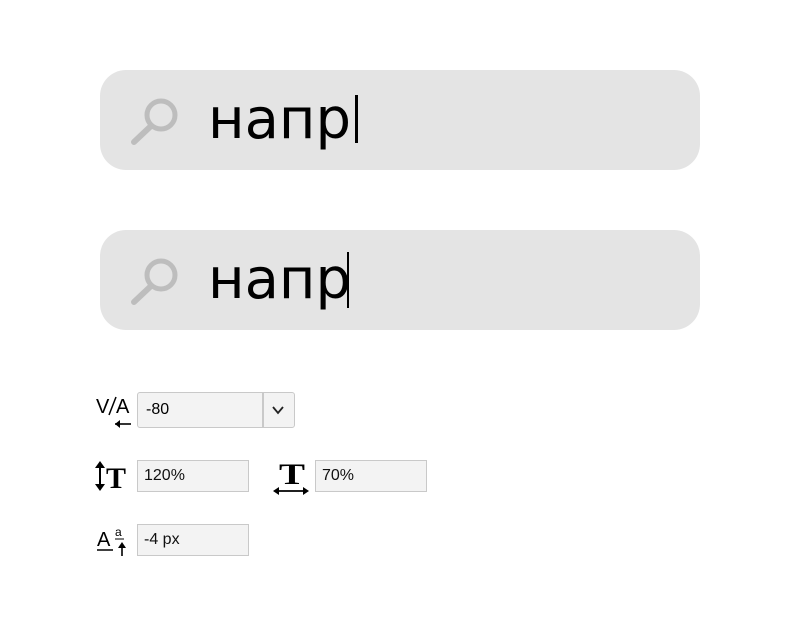 The width and height of the screenshot is (800, 640). What do you see at coordinates (193, 540) in the screenshot?
I see `baseline-shift-field: -4 px` at bounding box center [193, 540].